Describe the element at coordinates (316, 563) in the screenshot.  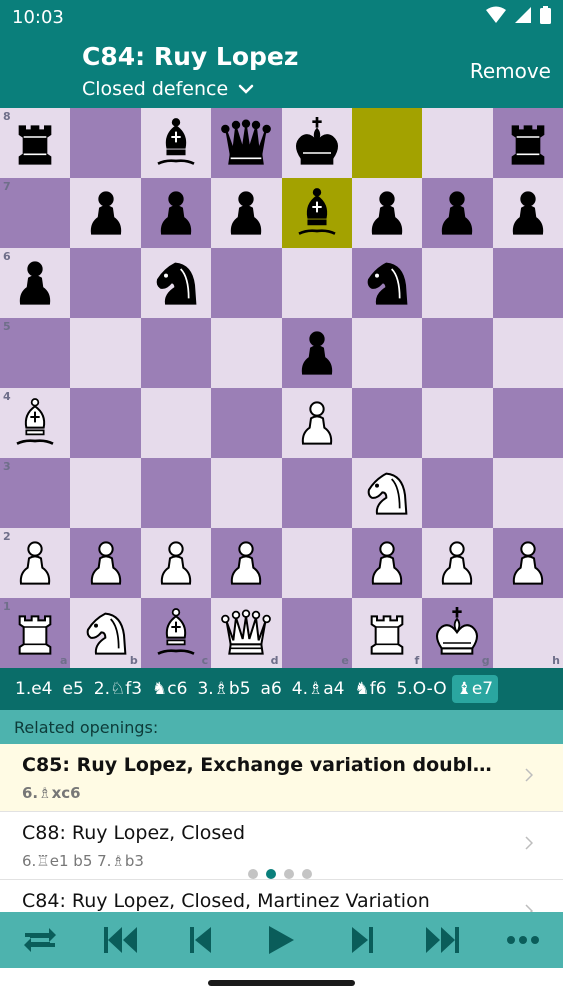
I see `square-e2` at that location.